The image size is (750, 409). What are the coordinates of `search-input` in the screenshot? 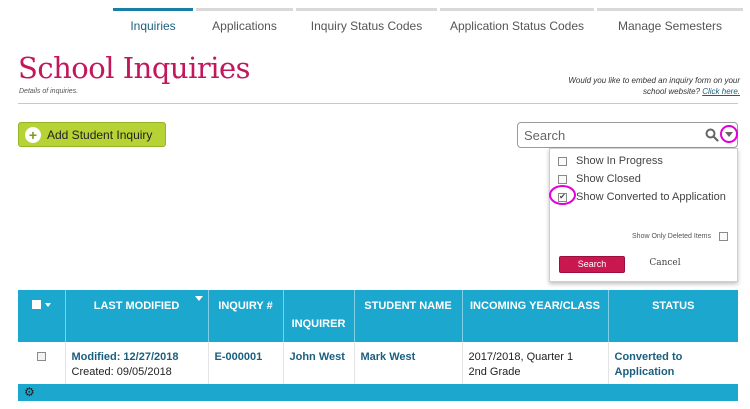 It's located at (611, 135).